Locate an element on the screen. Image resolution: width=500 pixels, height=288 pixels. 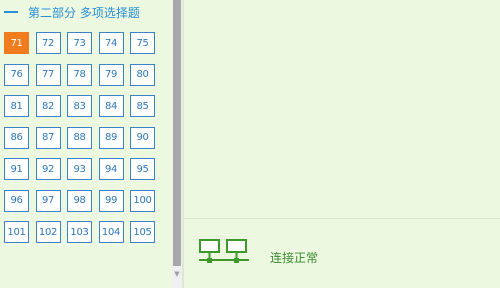
question-button-100: 100 is located at coordinates (142, 200).